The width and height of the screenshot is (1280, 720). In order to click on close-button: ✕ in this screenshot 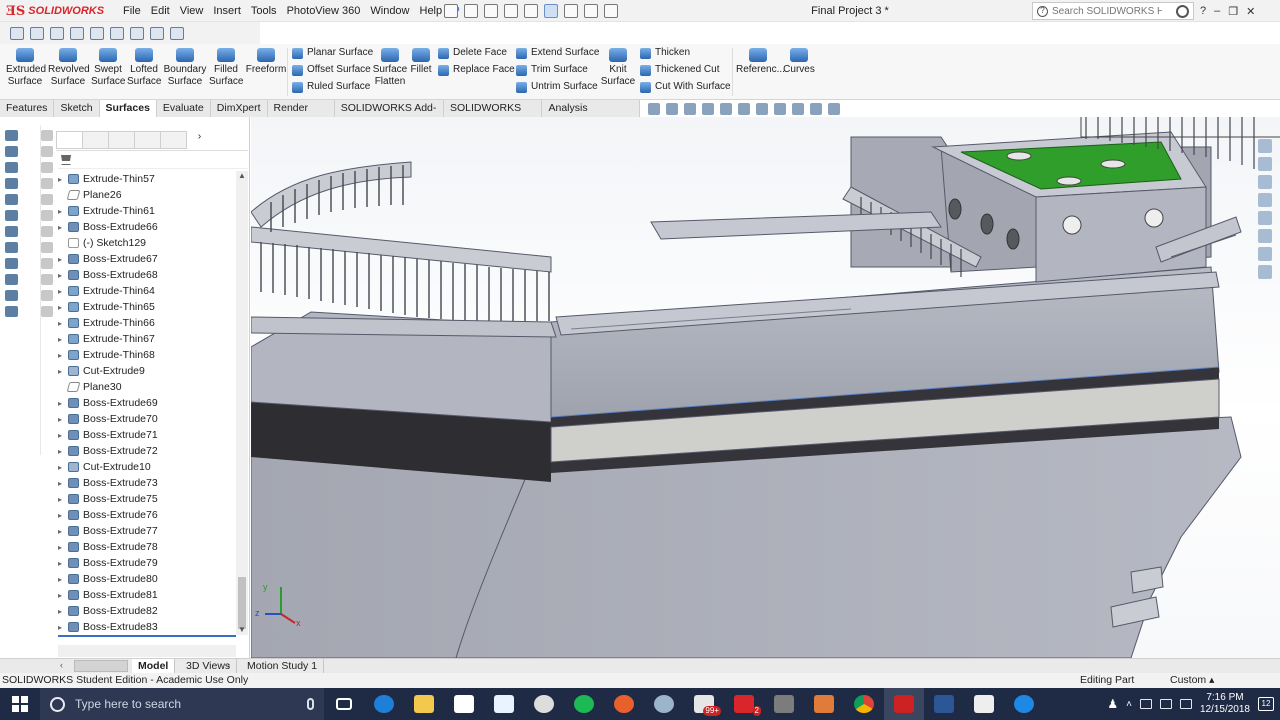, I will do `click(1250, 11)`.